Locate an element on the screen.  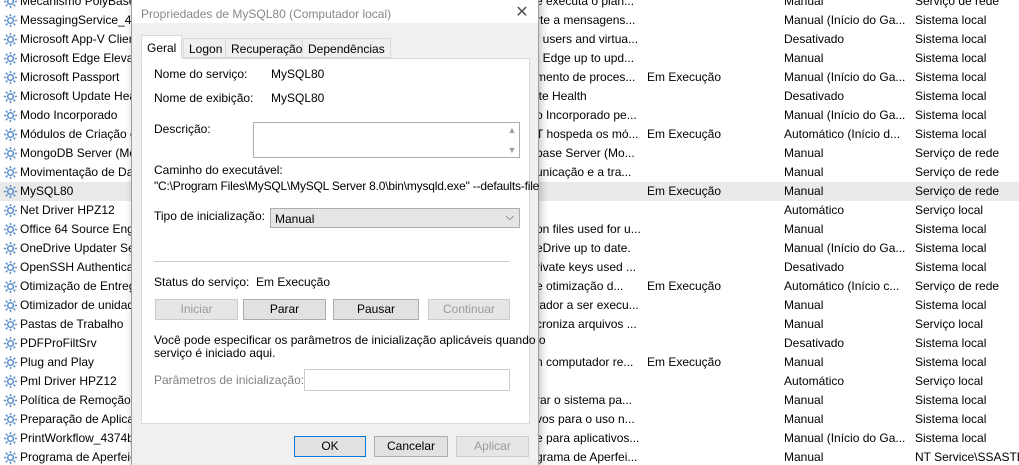
service-name: MySQL80 is located at coordinates (47, 191).